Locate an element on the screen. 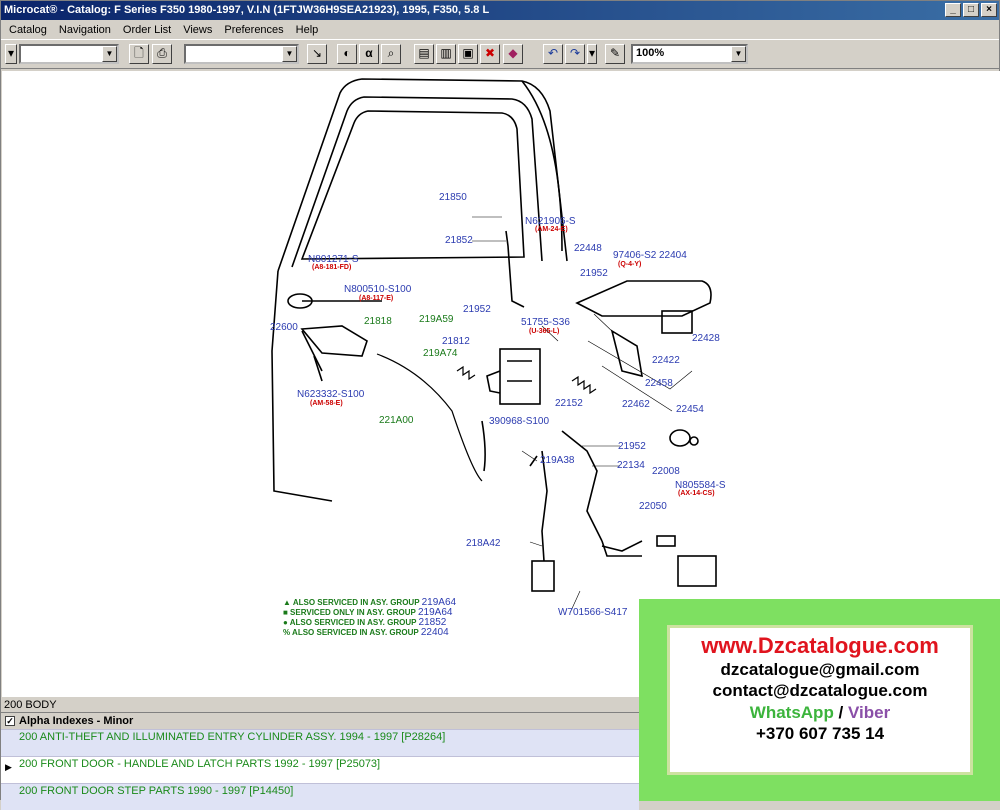 Image resolution: width=1000 pixels, height=810 pixels. ad-url: www.Dzcatalogue.com is located at coordinates (820, 646).